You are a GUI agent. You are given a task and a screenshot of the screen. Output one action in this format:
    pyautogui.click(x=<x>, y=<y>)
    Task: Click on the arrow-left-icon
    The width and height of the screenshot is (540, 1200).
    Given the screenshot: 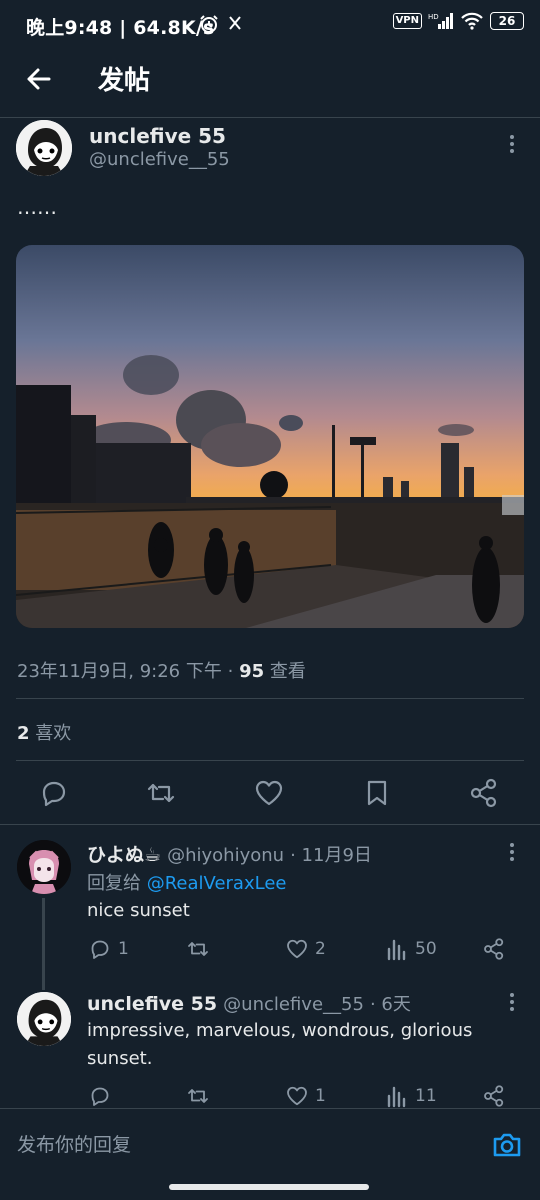 What is the action you would take?
    pyautogui.click(x=39, y=79)
    